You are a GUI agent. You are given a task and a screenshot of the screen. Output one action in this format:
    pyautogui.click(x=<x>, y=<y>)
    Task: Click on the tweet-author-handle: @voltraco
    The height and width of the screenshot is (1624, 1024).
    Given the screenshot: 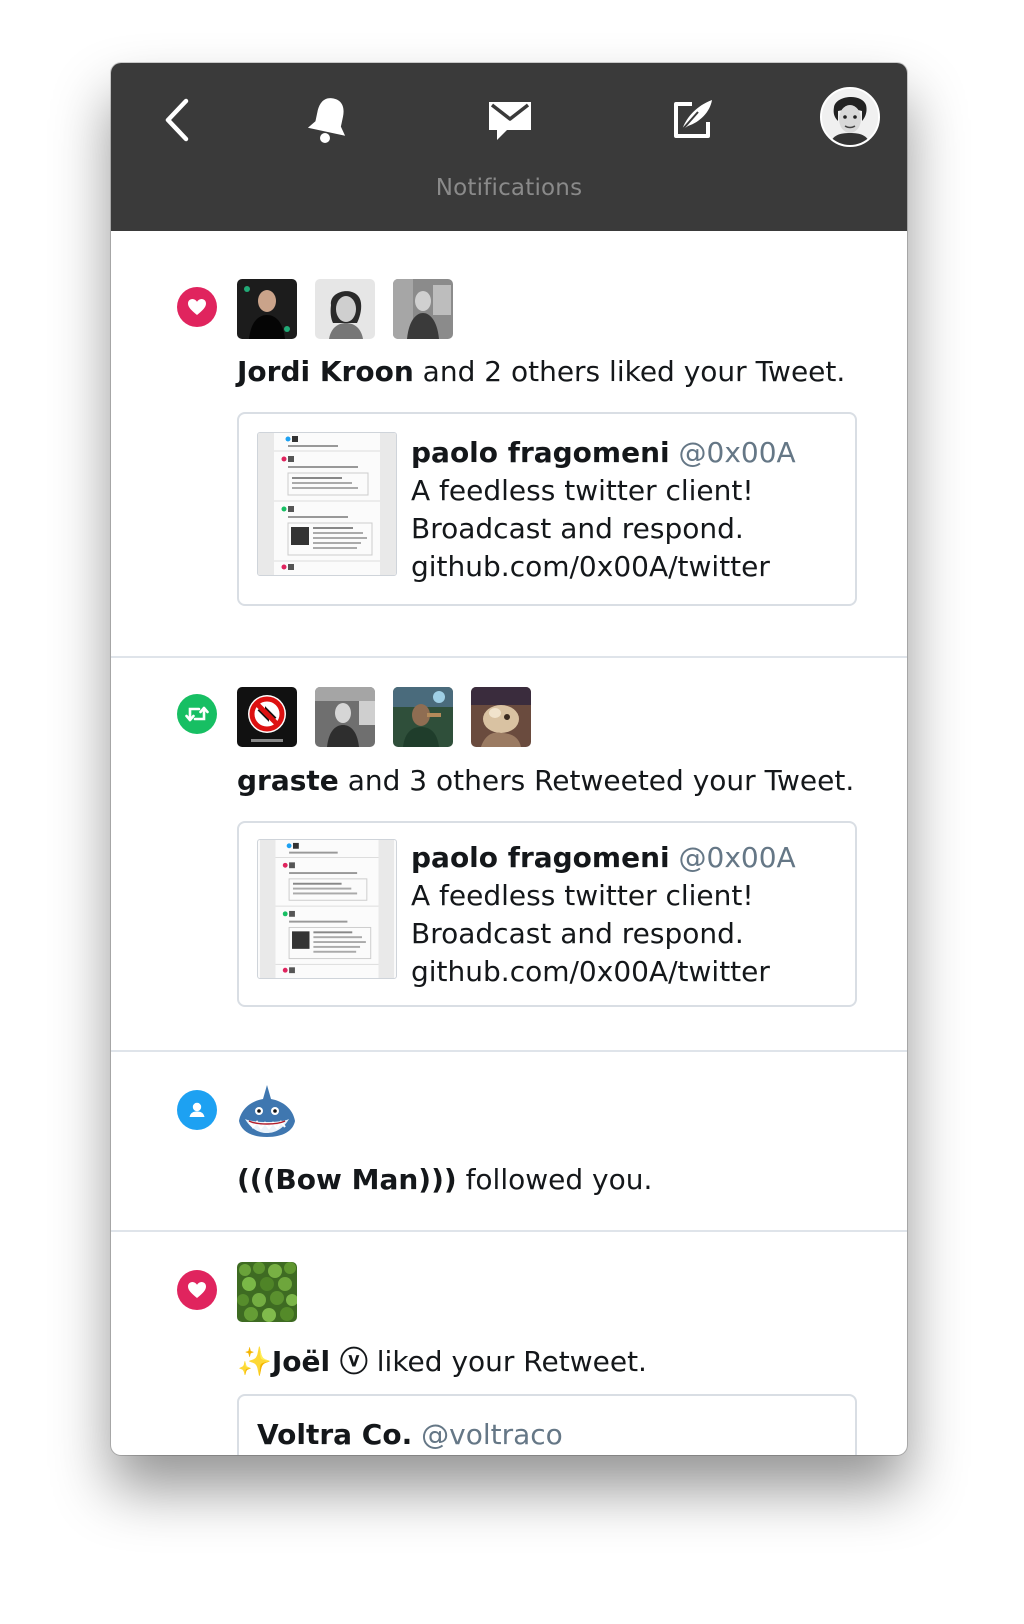 What is the action you would take?
    pyautogui.click(x=492, y=1434)
    